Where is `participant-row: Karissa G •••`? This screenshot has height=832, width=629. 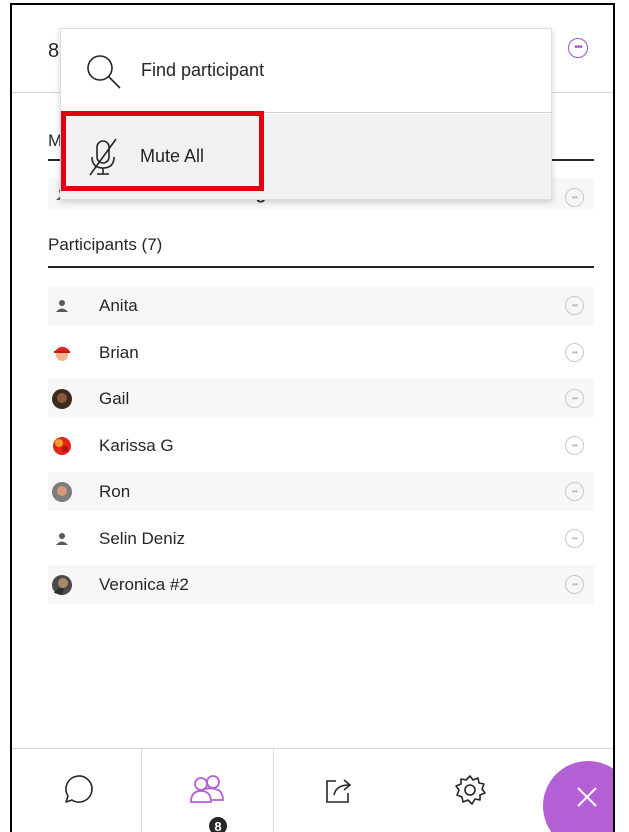
participant-row: Karissa G ••• is located at coordinates (321, 445).